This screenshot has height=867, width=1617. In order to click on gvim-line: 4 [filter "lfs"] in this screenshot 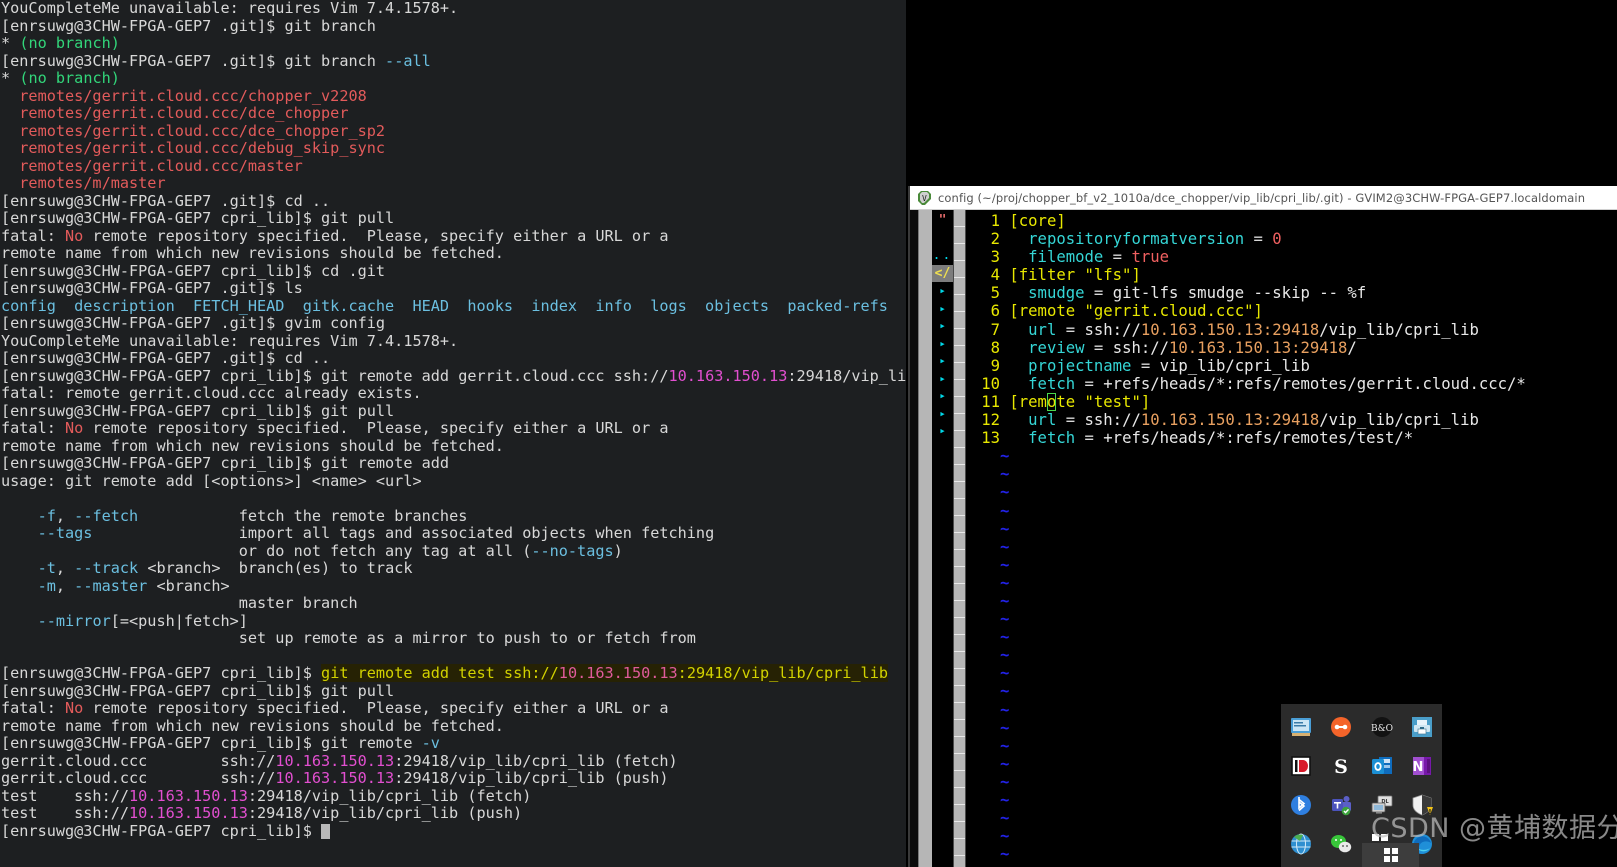, I will do `click(1291, 275)`.